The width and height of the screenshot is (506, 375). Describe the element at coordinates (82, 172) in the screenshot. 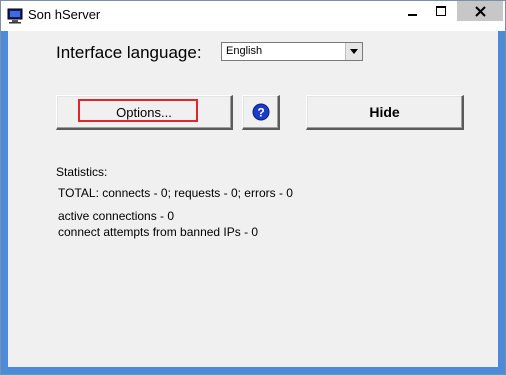

I see `statistics-heading: Statistics:` at that location.